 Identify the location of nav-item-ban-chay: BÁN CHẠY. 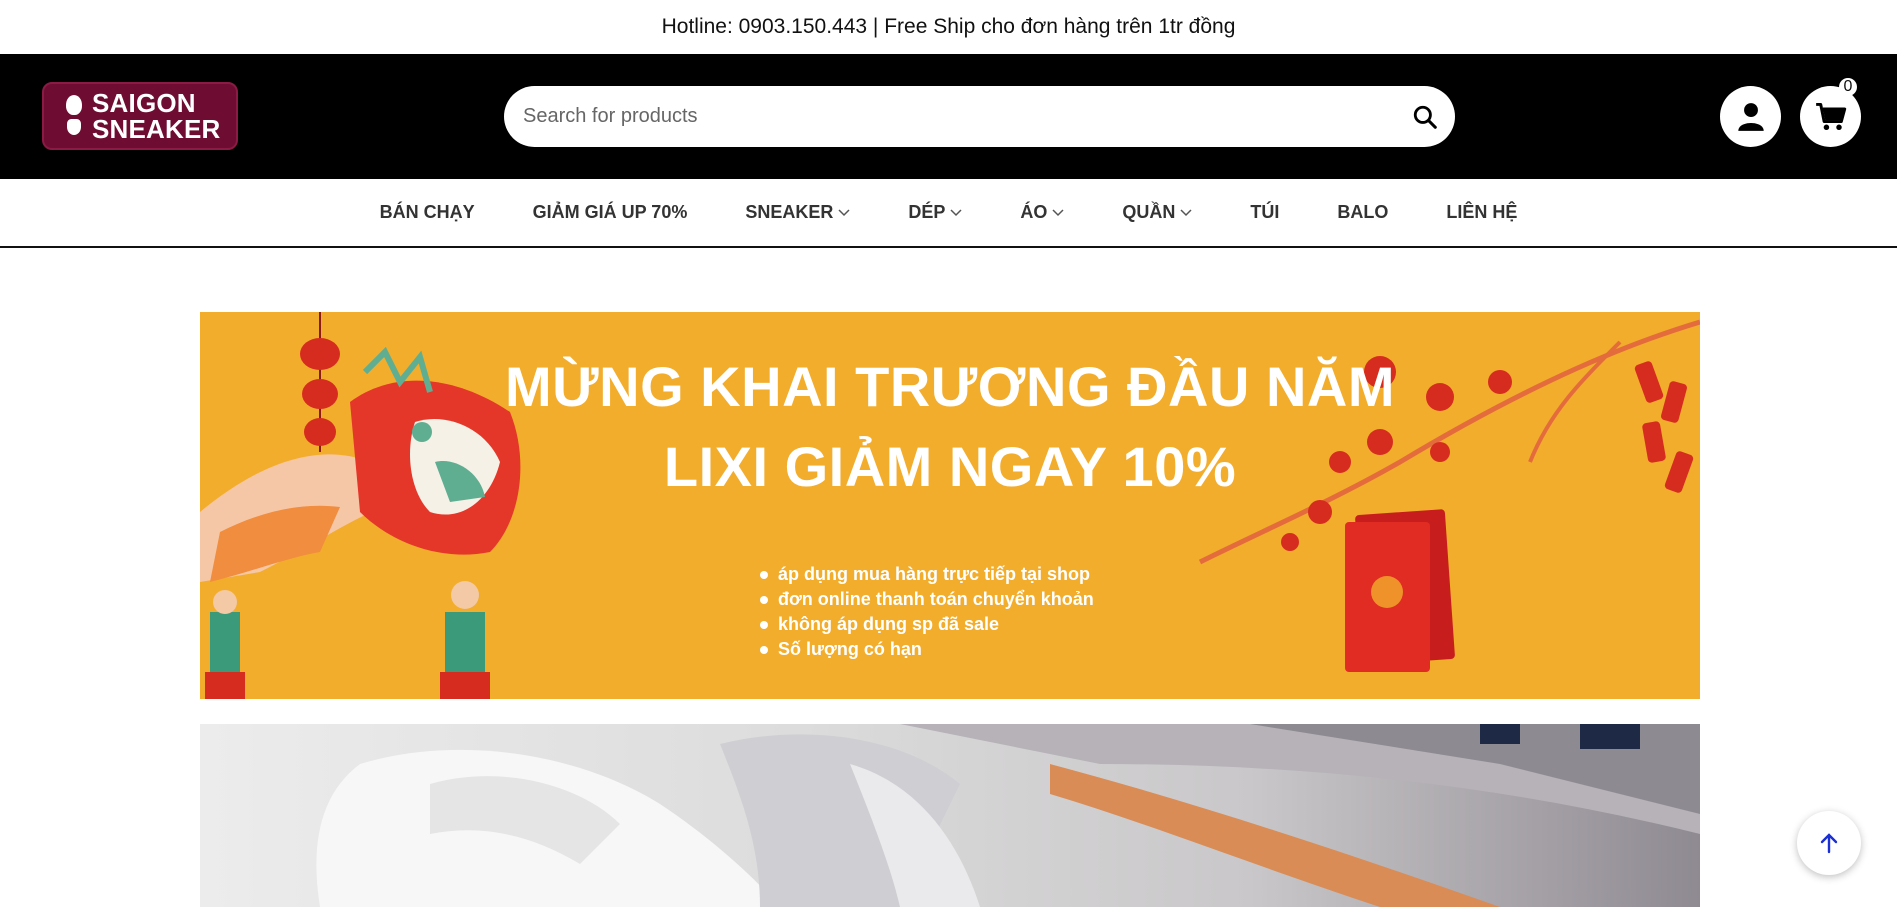
(427, 212).